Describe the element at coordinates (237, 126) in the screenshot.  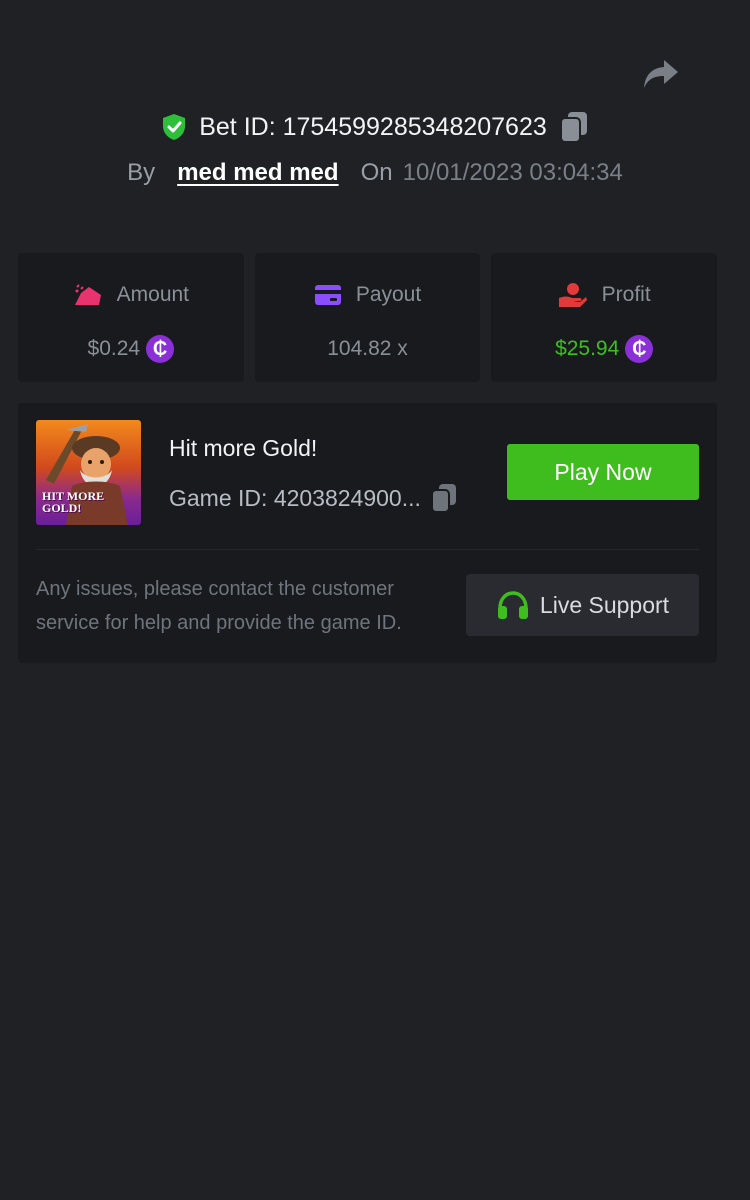
I see `bet-id-label: Bet ID:` at that location.